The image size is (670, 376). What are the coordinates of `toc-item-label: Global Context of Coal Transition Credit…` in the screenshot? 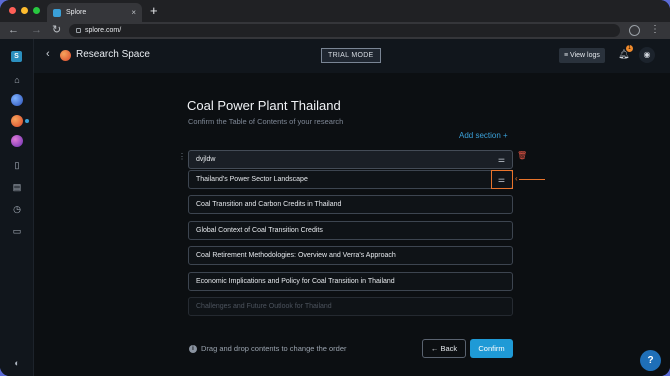 It's located at (259, 230).